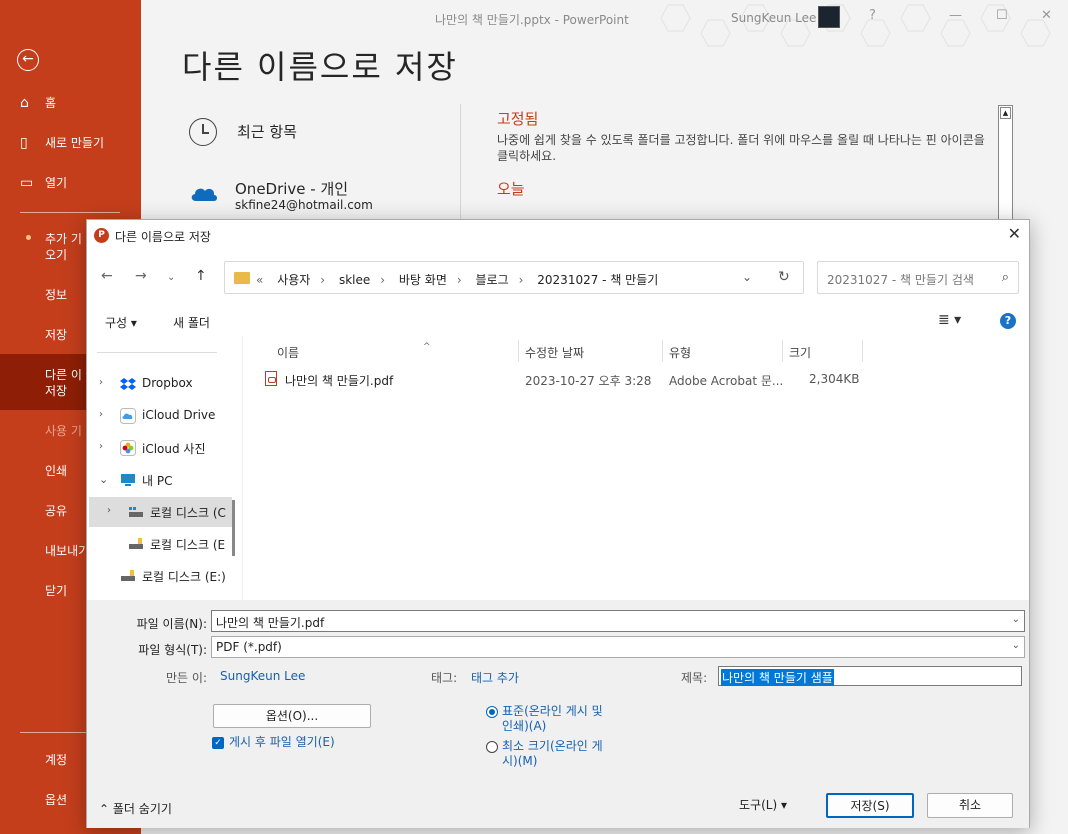  I want to click on breadcrumb-item: 바탕 화면, so click(423, 280).